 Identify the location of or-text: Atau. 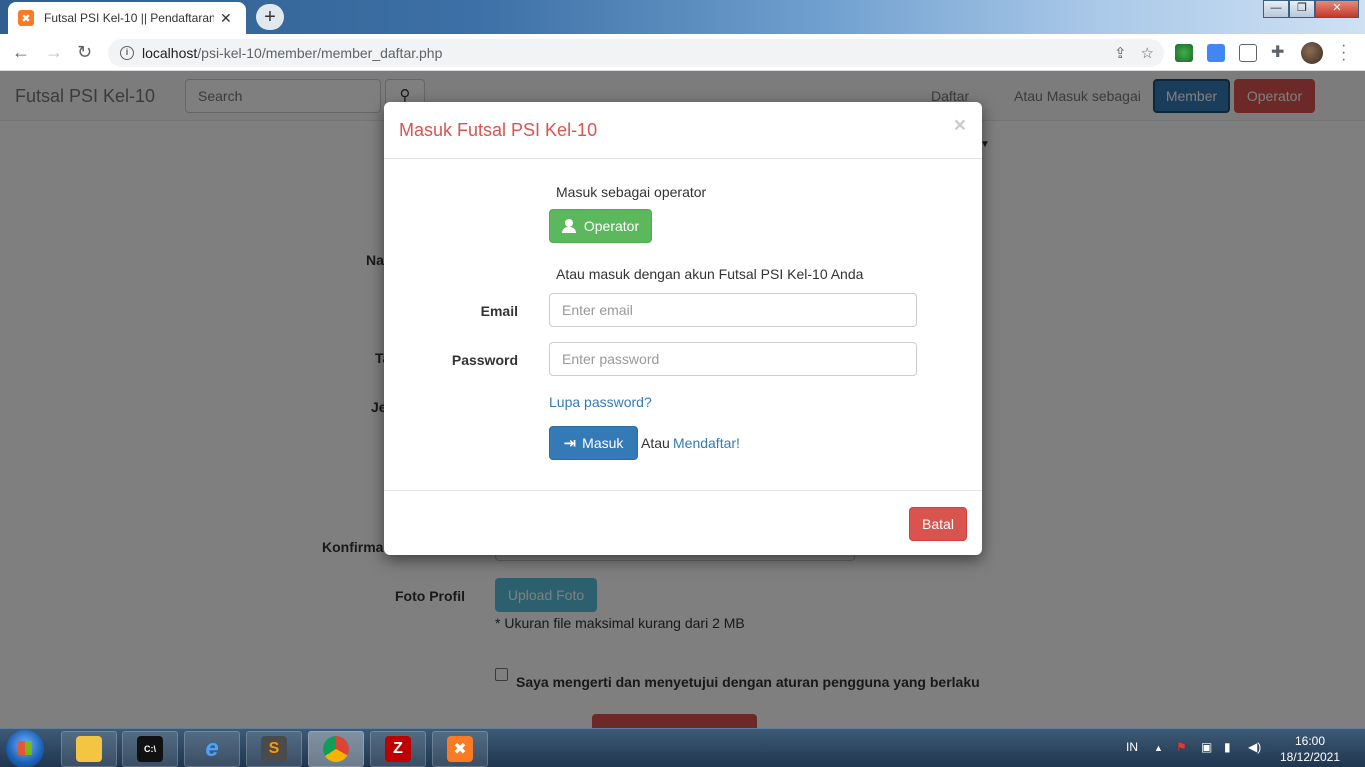
(655, 443).